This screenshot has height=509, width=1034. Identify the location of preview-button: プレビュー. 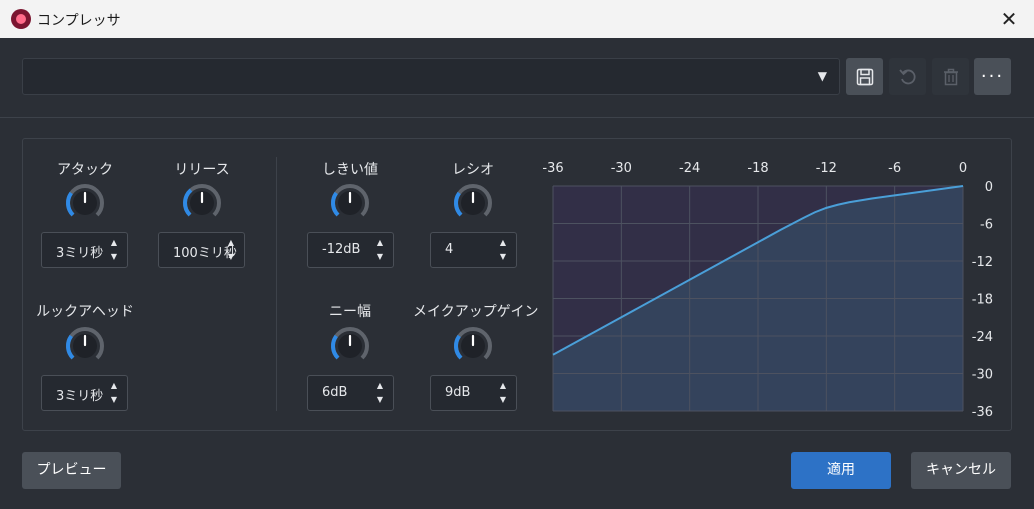
(71, 470).